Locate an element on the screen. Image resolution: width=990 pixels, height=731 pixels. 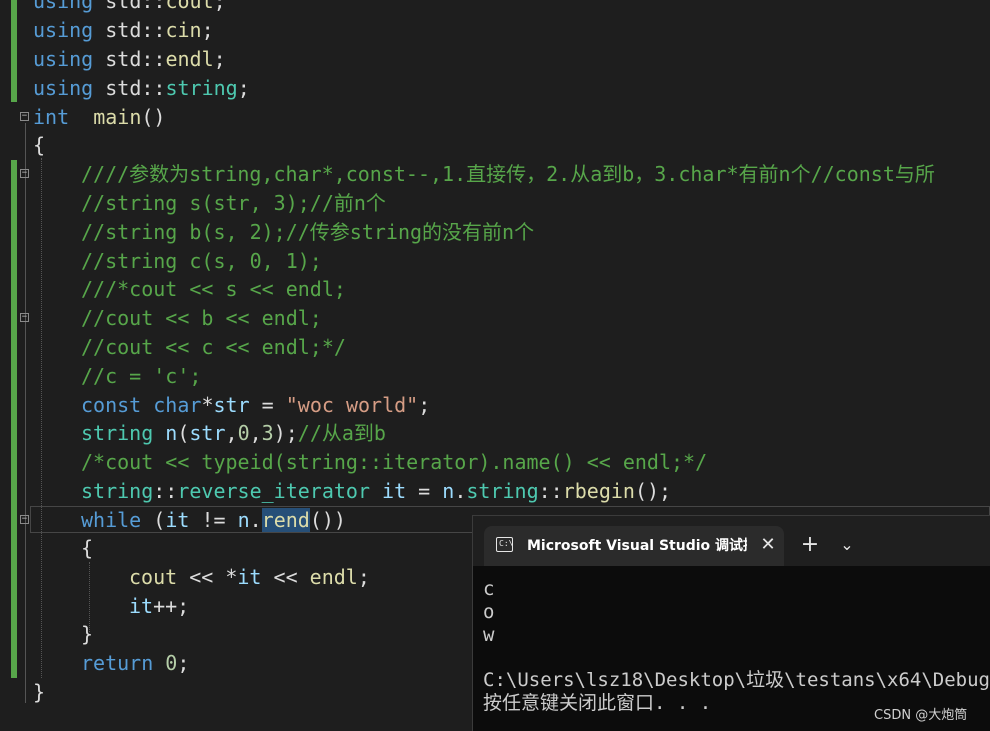
console-output-line: w is located at coordinates (489, 635).